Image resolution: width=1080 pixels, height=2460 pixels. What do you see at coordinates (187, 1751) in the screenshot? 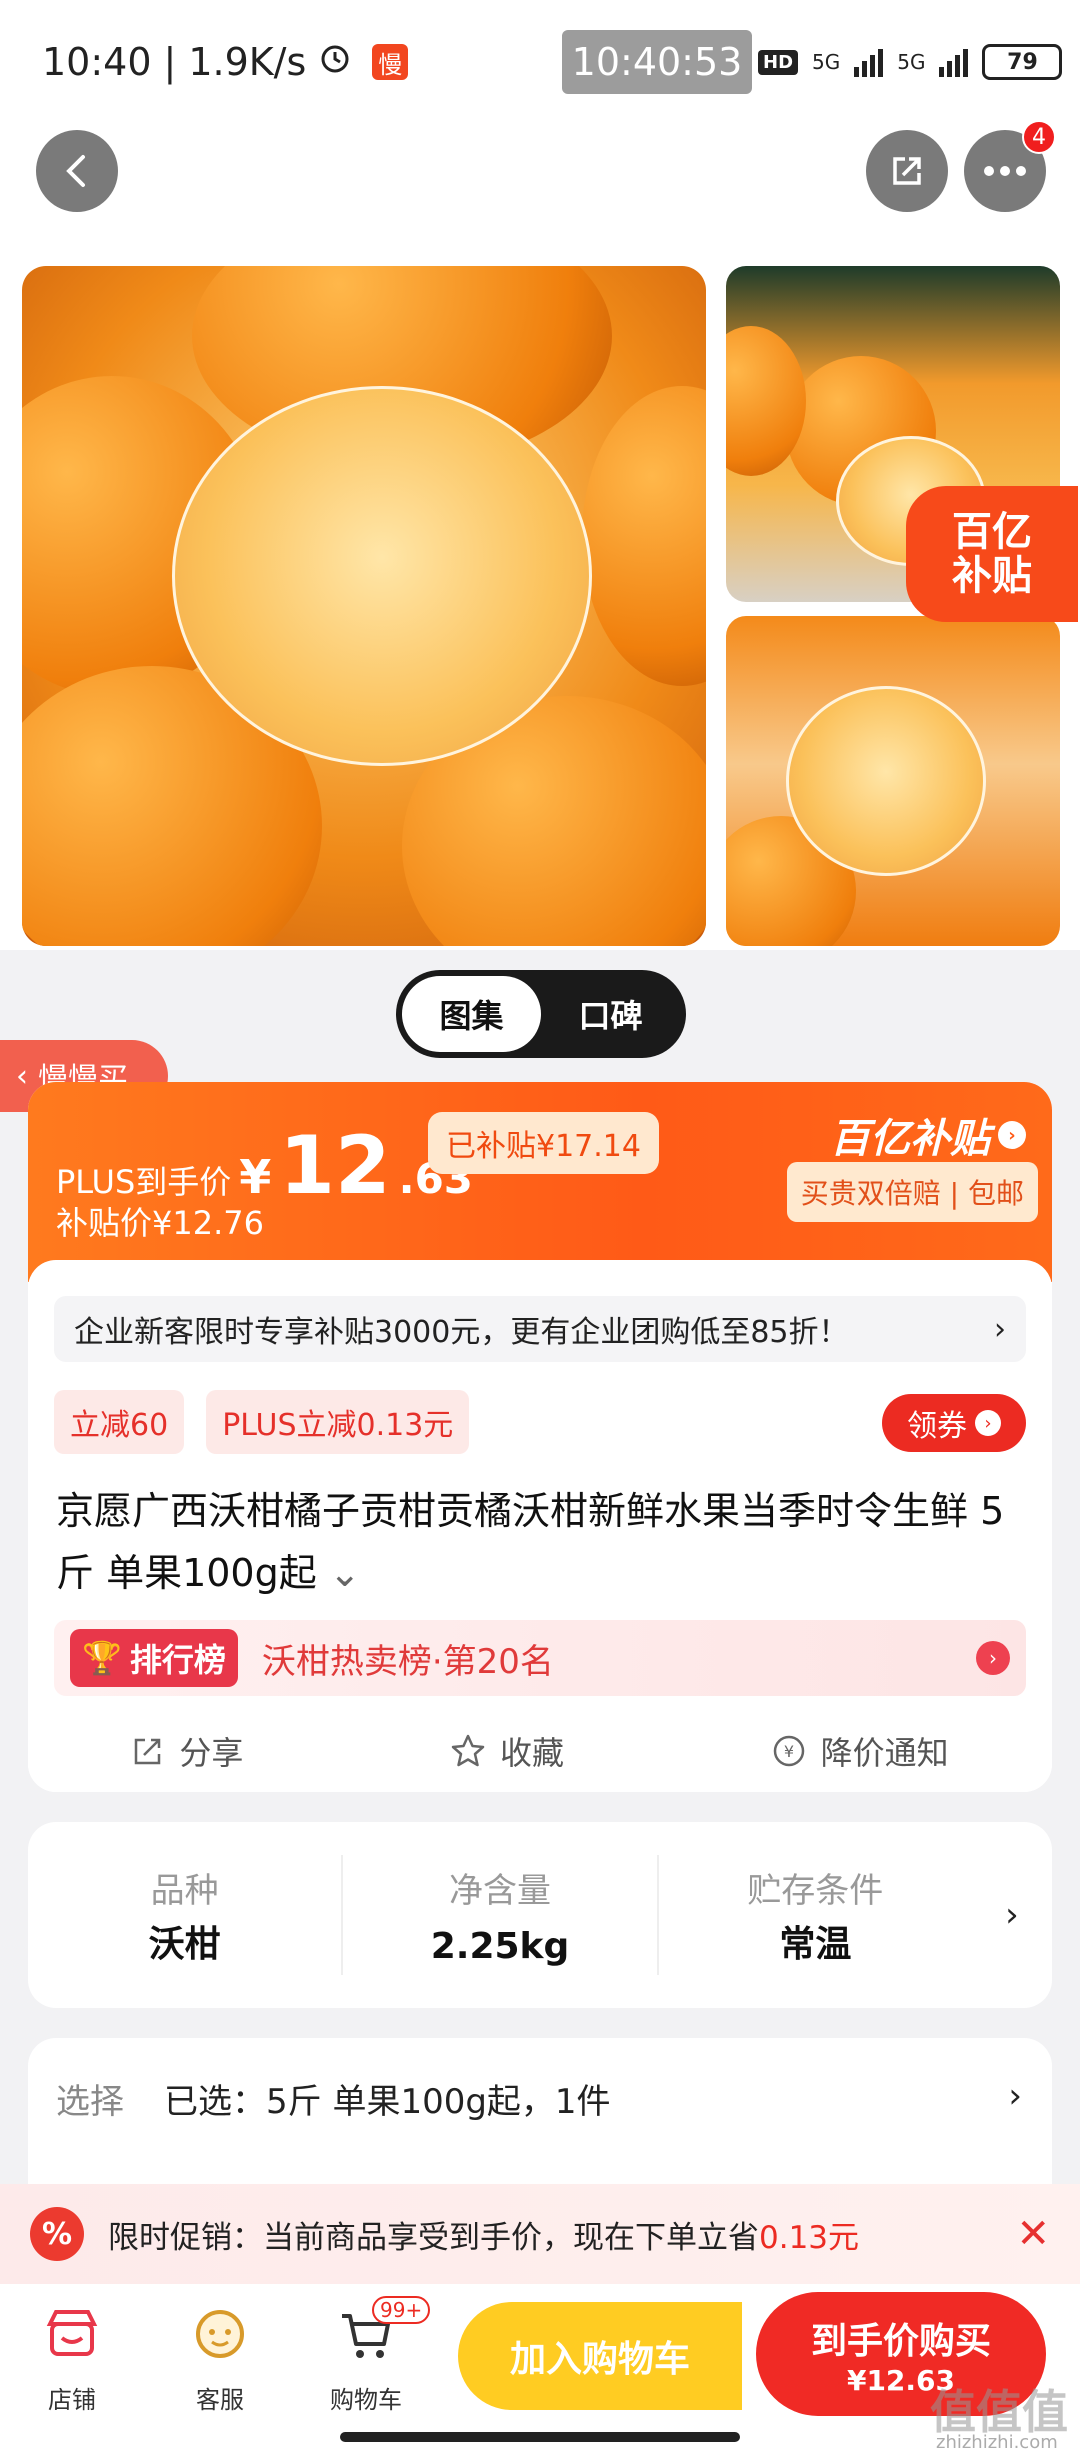
I see `share-action: 分享` at bounding box center [187, 1751].